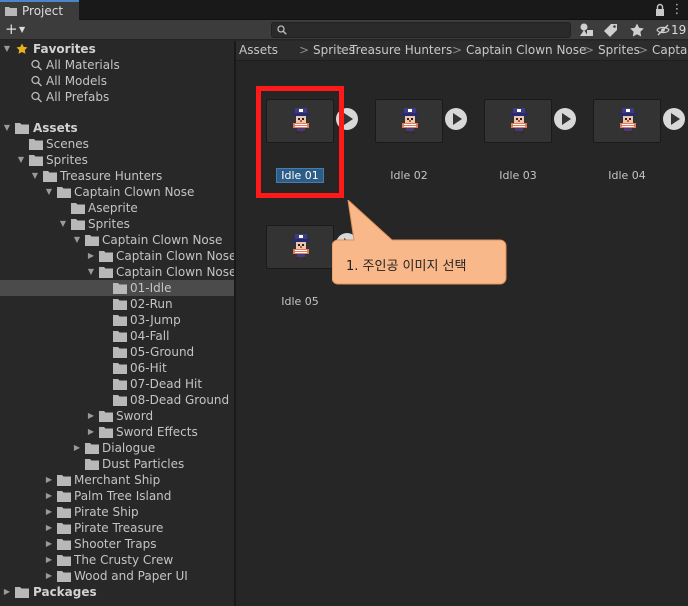  Describe the element at coordinates (117, 448) in the screenshot. I see `tree-folder-item: ▶ Dialogue` at that location.